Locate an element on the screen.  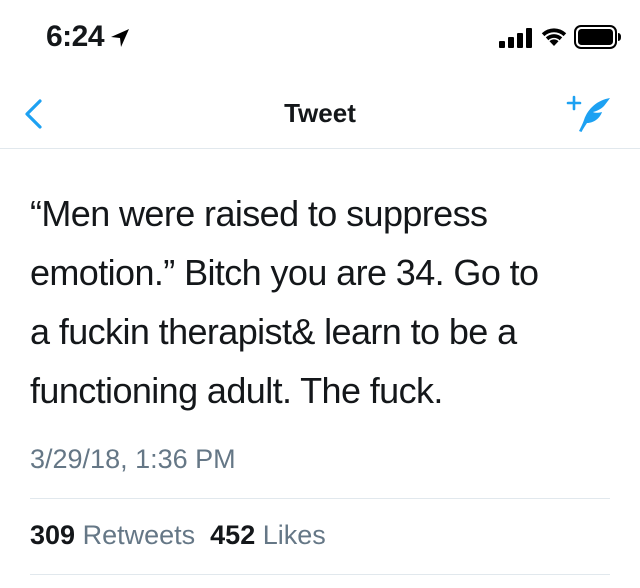
status-time: 6:24 is located at coordinates (75, 36).